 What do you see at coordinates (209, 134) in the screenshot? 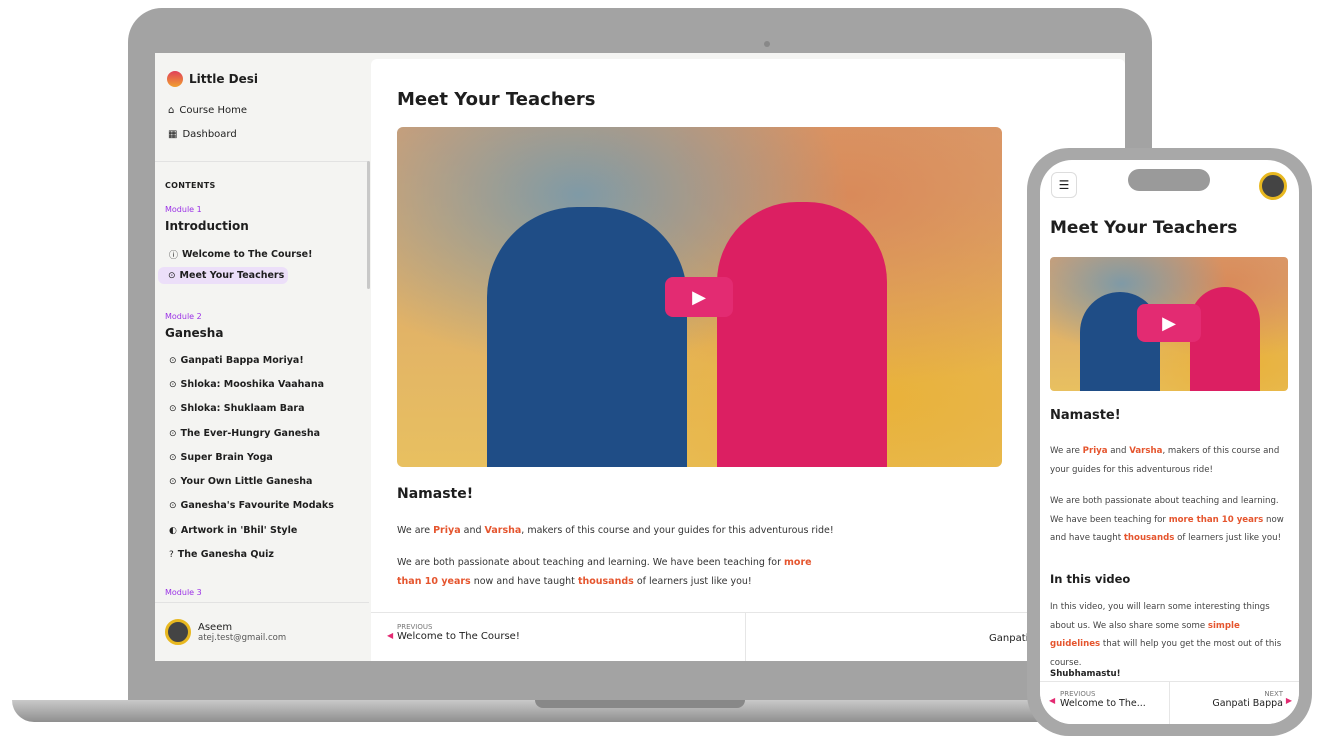
I see `nav-label: Dashboard` at bounding box center [209, 134].